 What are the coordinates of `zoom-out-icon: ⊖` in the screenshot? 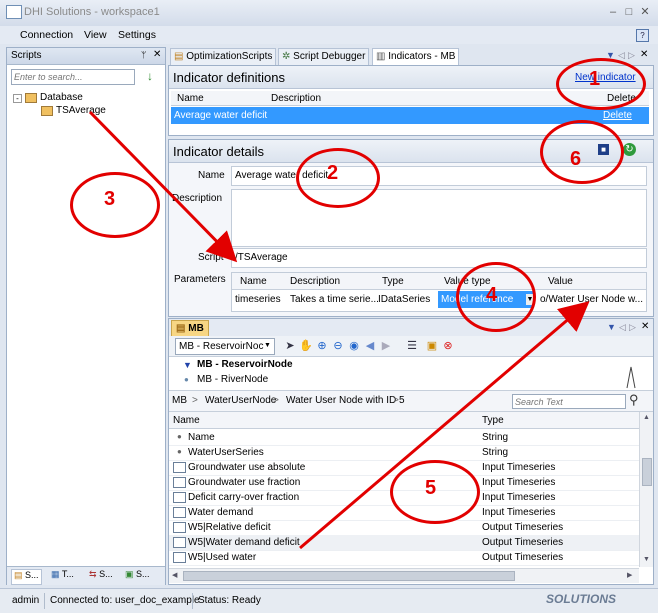 It's located at (338, 346).